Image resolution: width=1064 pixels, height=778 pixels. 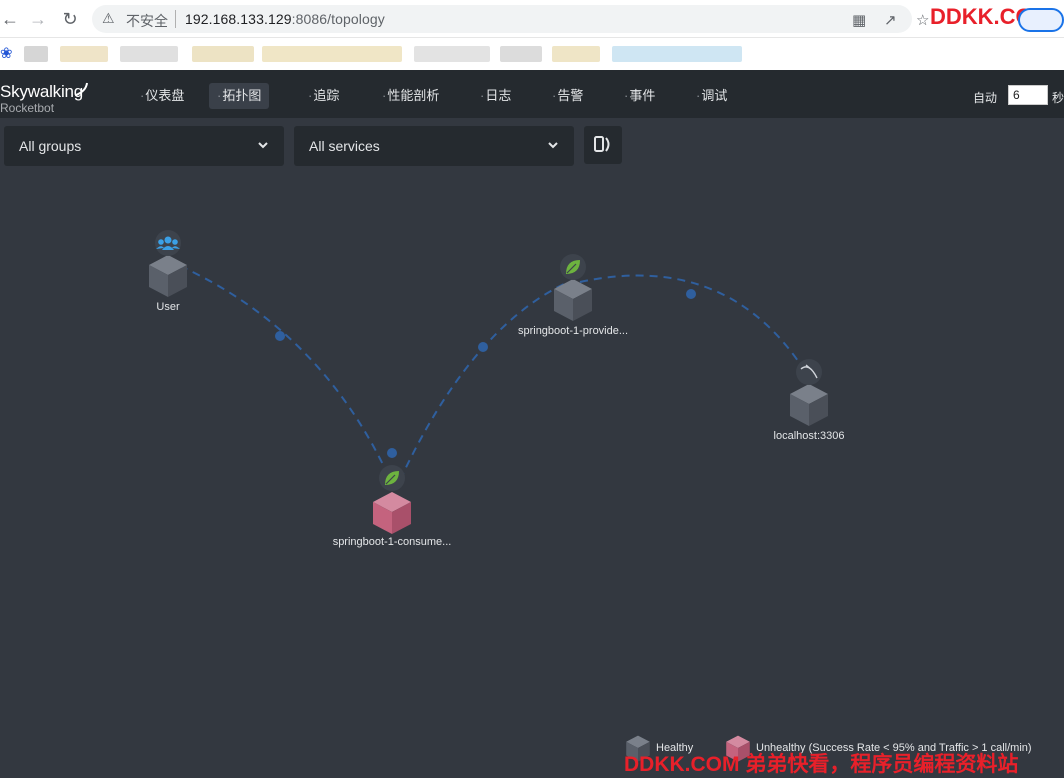 I want to click on toggle-view-icon, so click(x=602, y=144).